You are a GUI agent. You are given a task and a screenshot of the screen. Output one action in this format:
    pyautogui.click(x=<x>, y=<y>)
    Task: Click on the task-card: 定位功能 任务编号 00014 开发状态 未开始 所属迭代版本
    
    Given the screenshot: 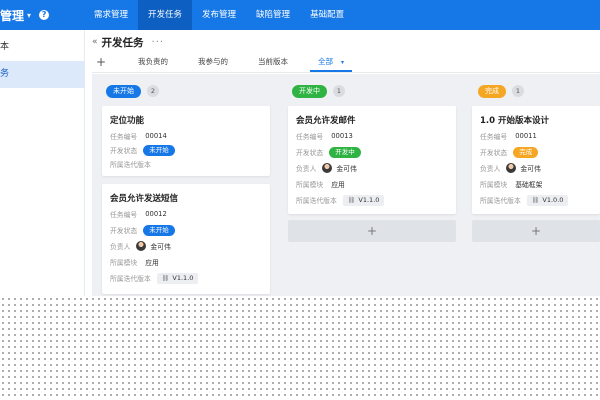 What is the action you would take?
    pyautogui.click(x=186, y=141)
    